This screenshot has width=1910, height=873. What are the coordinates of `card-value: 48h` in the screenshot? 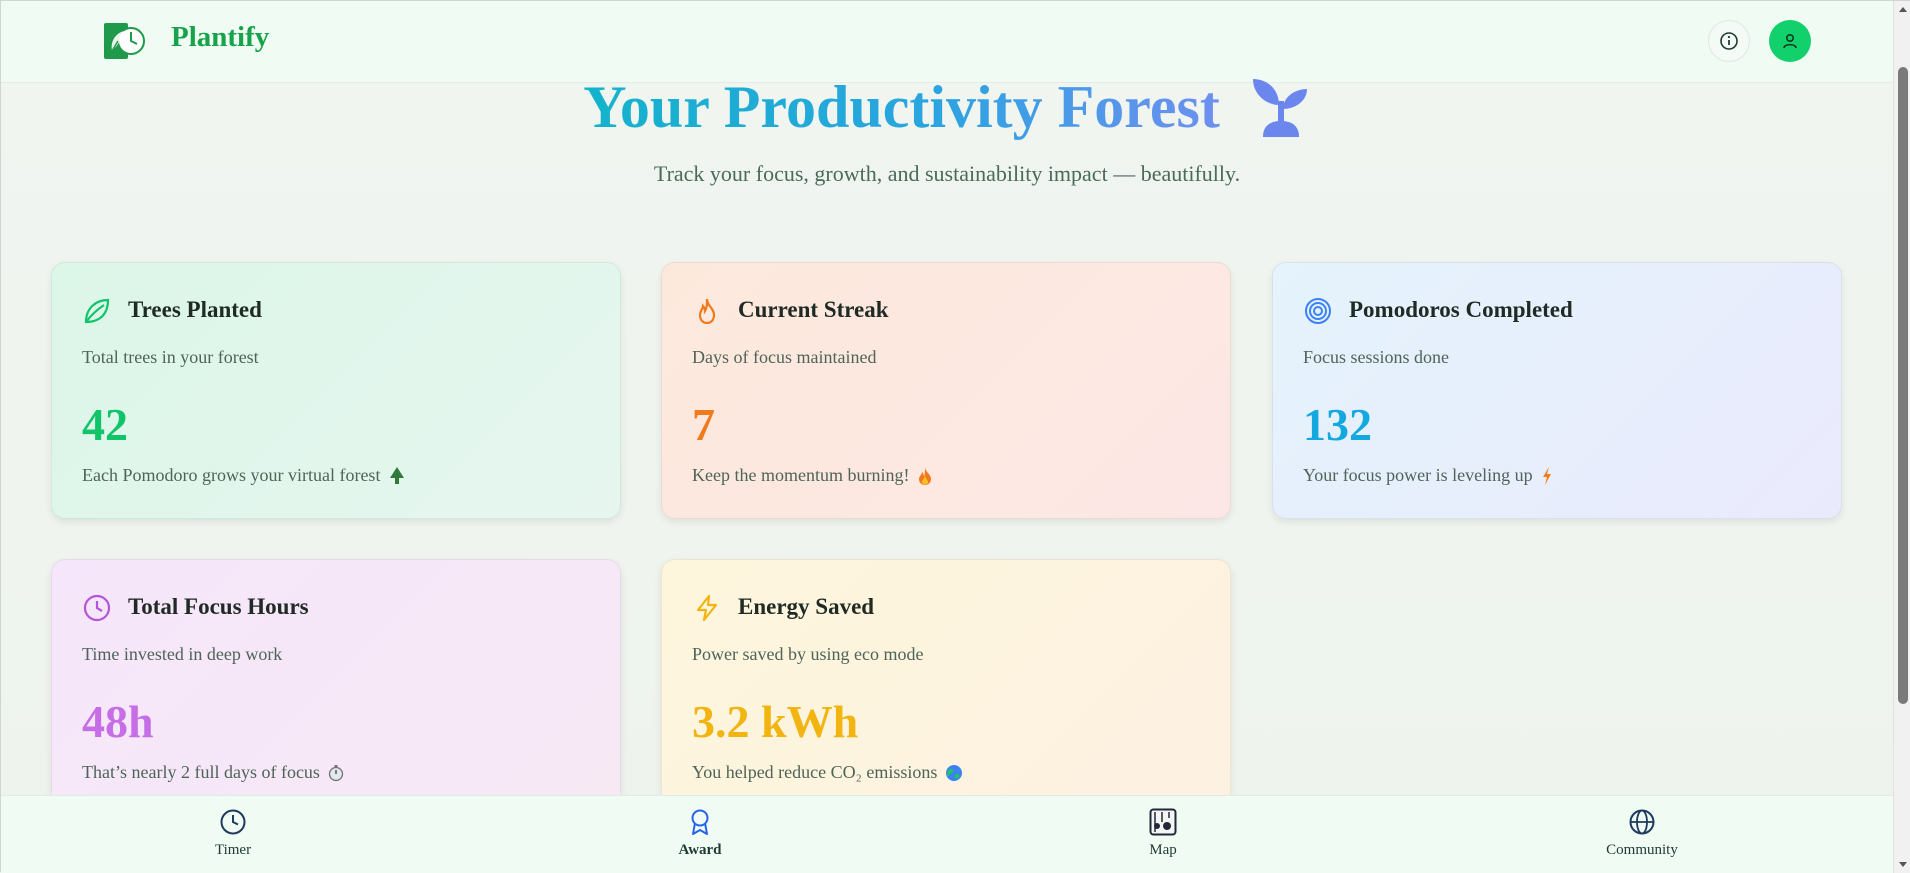 It's located at (118, 721).